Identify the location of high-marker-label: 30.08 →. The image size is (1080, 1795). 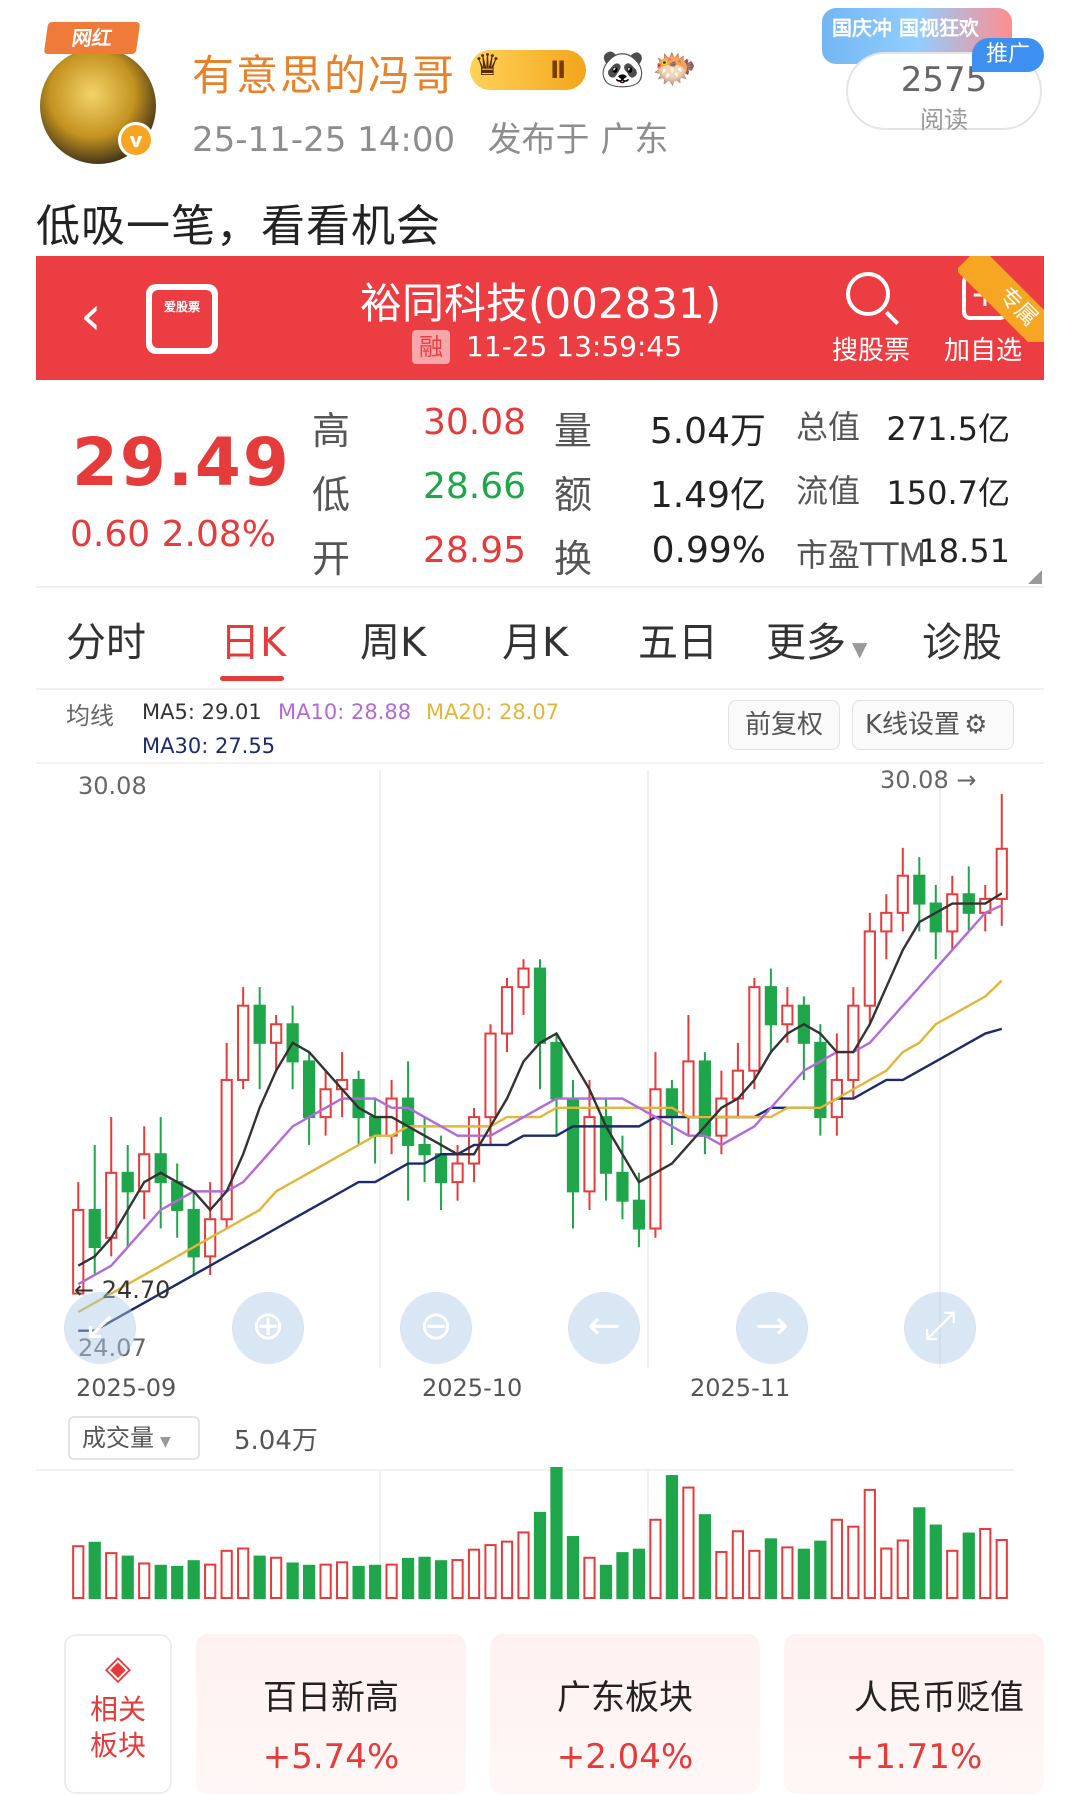
(928, 780).